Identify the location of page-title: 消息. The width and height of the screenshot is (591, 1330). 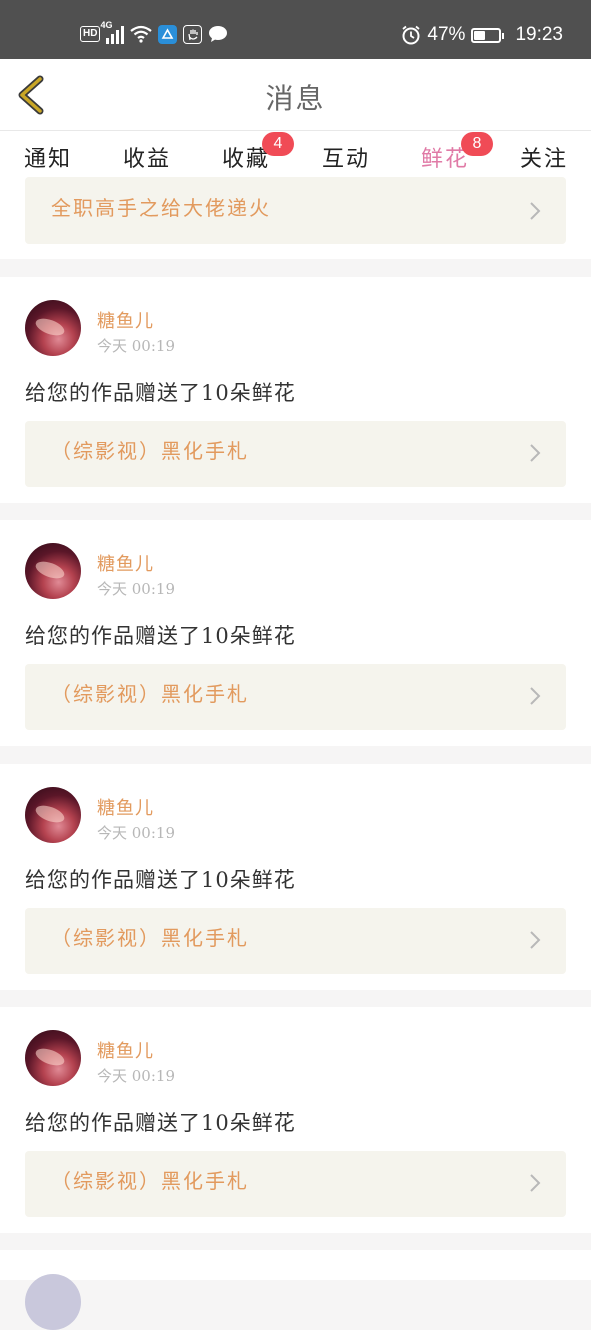
(295, 98).